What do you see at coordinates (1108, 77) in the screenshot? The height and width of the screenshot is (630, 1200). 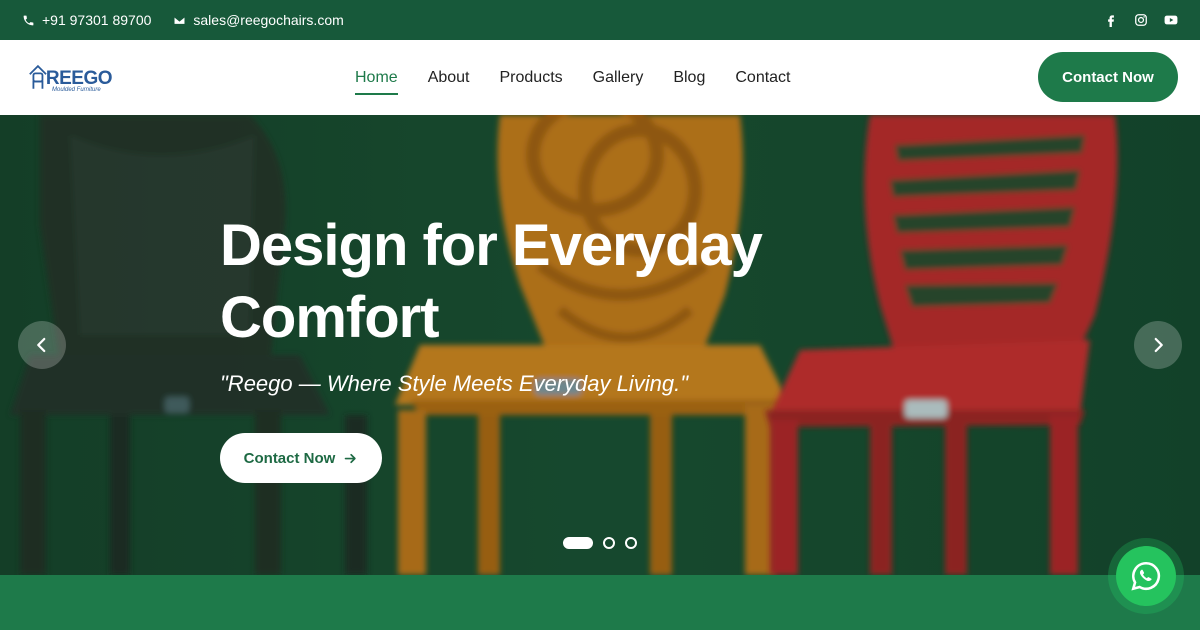 I see `header-contact-button: Contact Now` at bounding box center [1108, 77].